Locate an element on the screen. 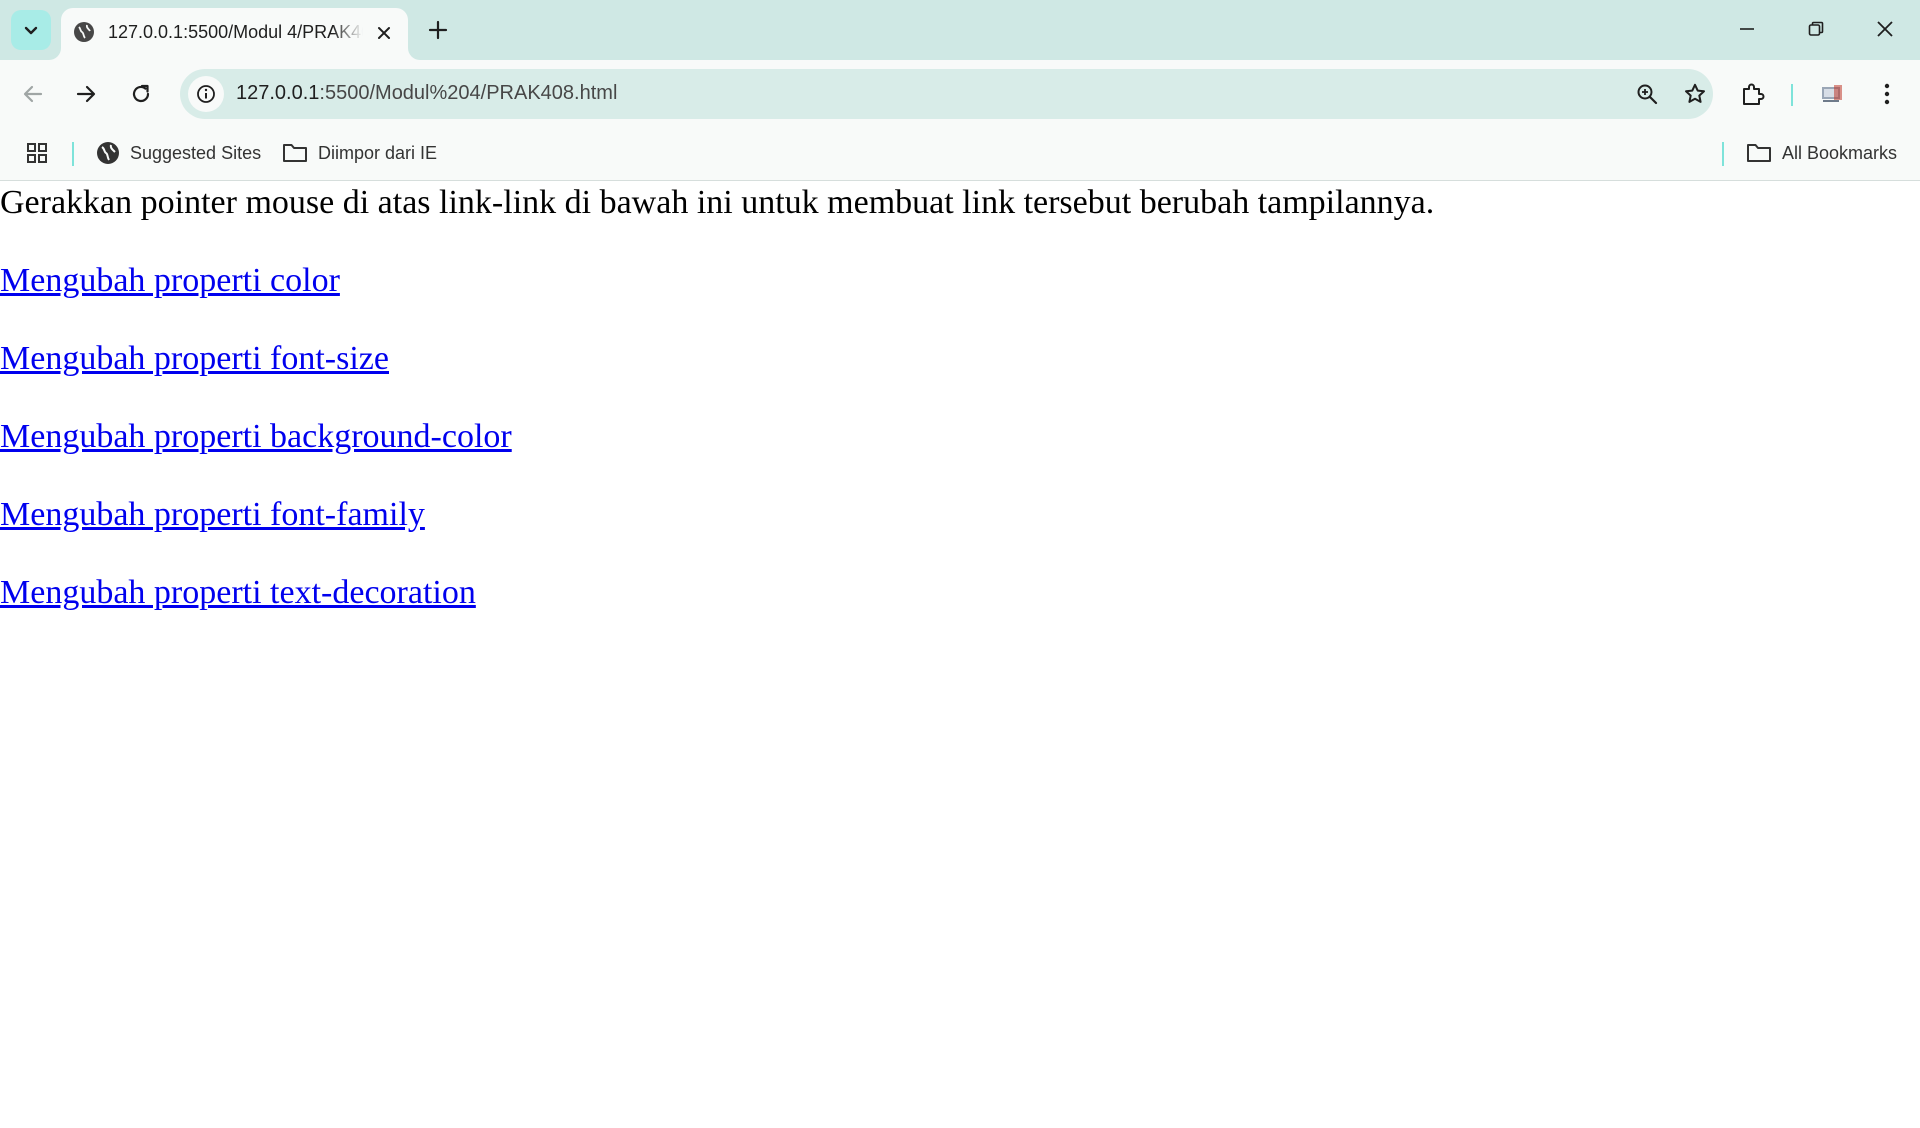  link-font-family: Mengubah properti font-family is located at coordinates (212, 515).